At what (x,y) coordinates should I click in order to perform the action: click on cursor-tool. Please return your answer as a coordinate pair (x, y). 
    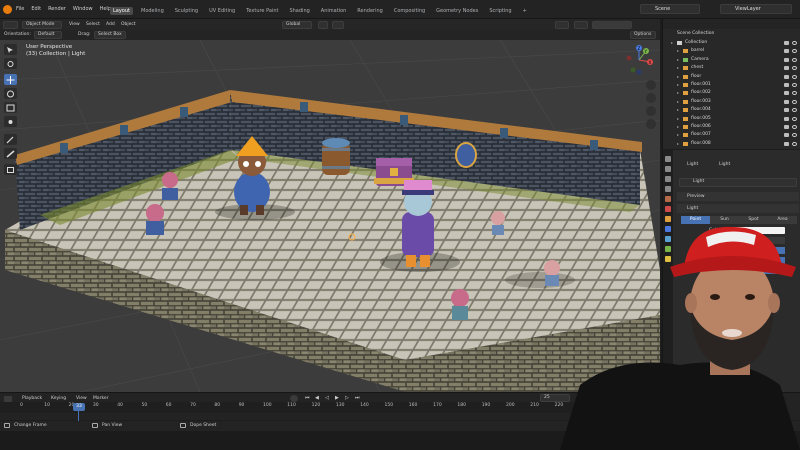
    Looking at the image, I should click on (10, 63).